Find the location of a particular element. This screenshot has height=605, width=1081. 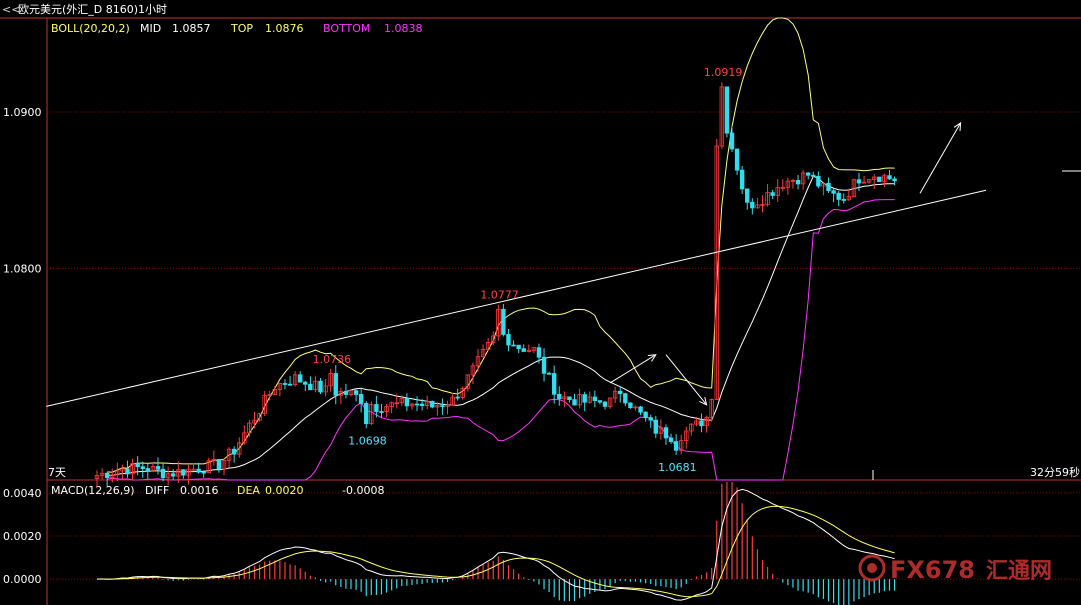

window-title: 欧元美元(外汇_D 8160)1小时 is located at coordinates (92, 9).